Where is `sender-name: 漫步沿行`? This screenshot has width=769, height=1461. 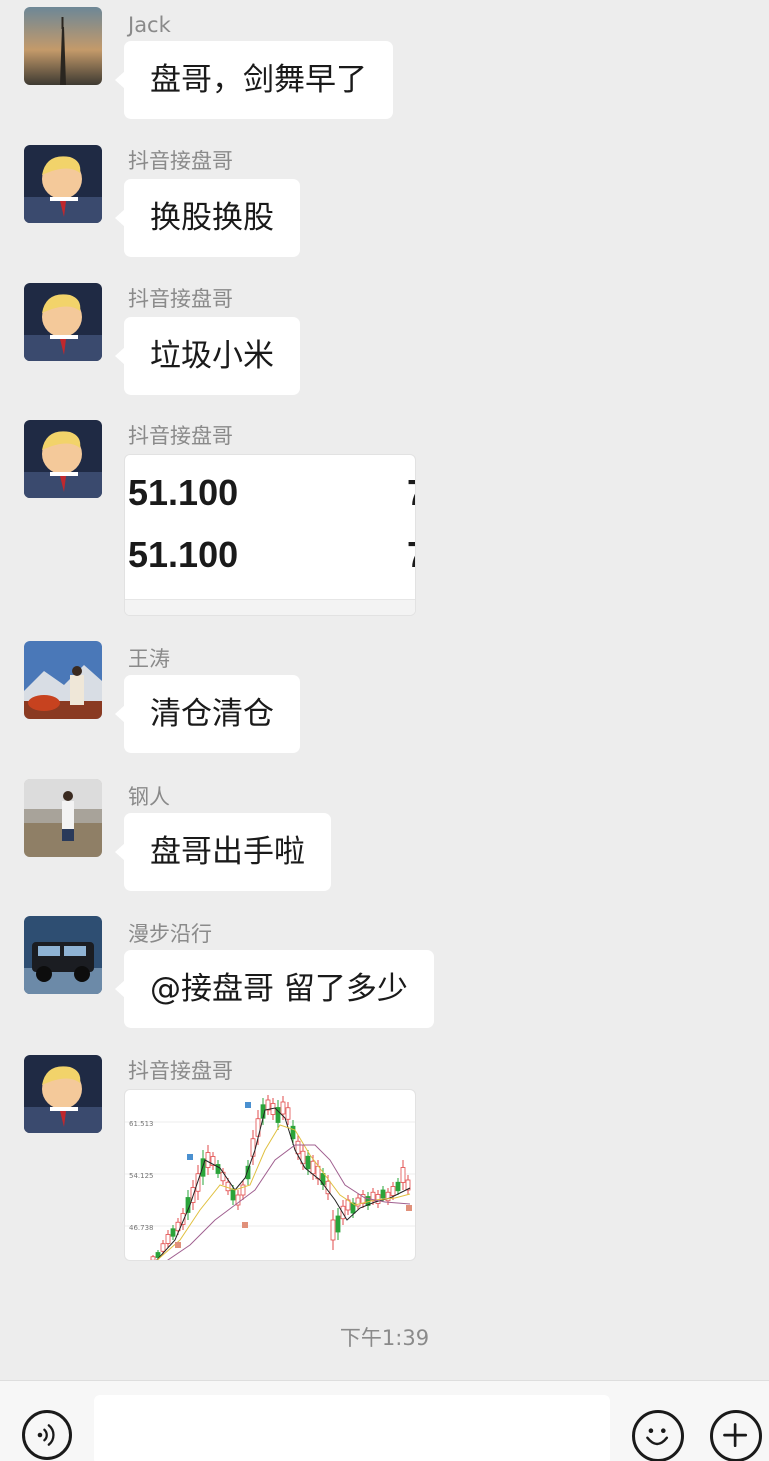 sender-name: 漫步沿行 is located at coordinates (170, 934).